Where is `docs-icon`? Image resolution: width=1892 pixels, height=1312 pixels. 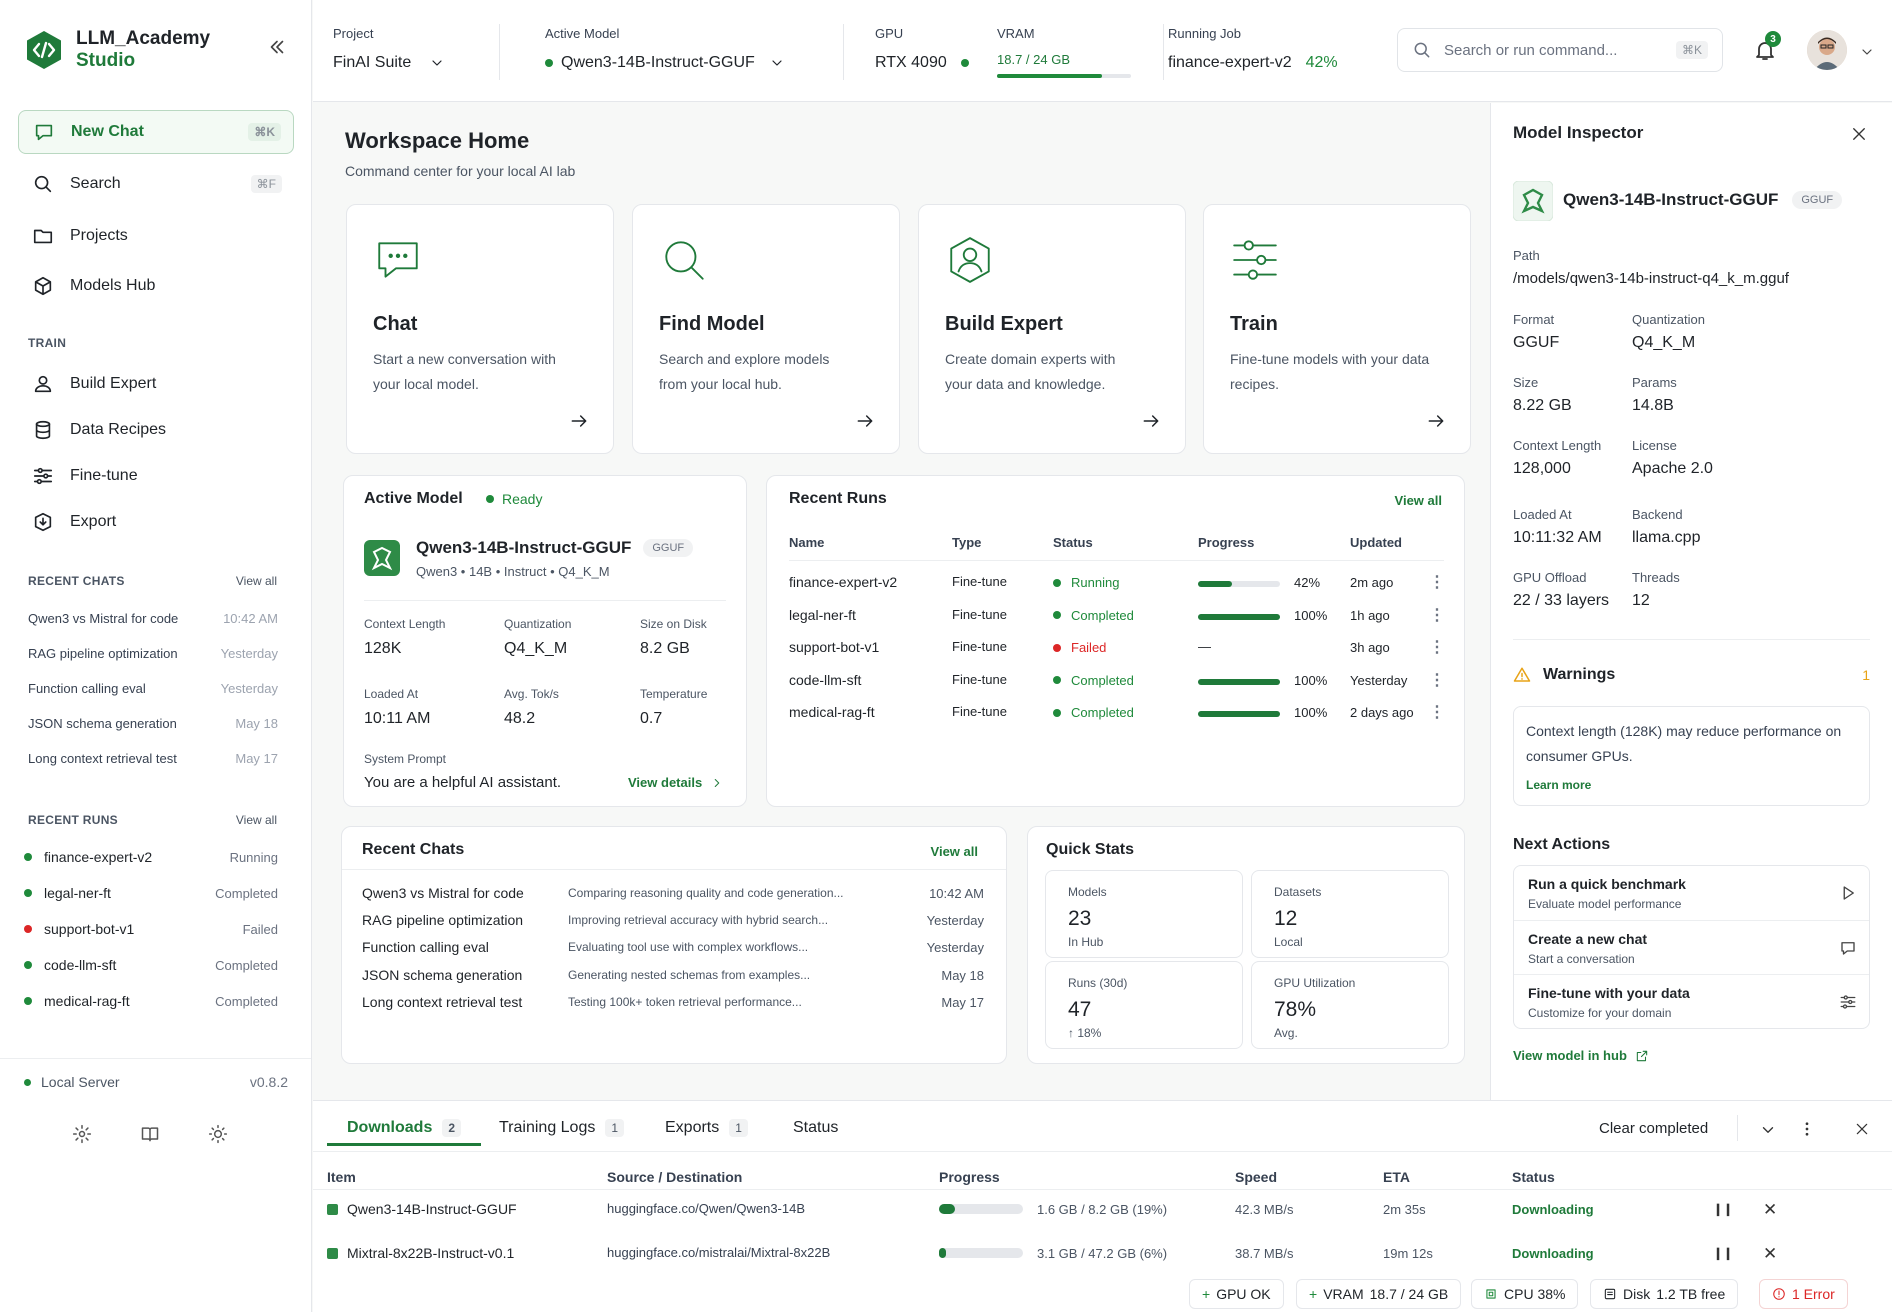 docs-icon is located at coordinates (150, 1134).